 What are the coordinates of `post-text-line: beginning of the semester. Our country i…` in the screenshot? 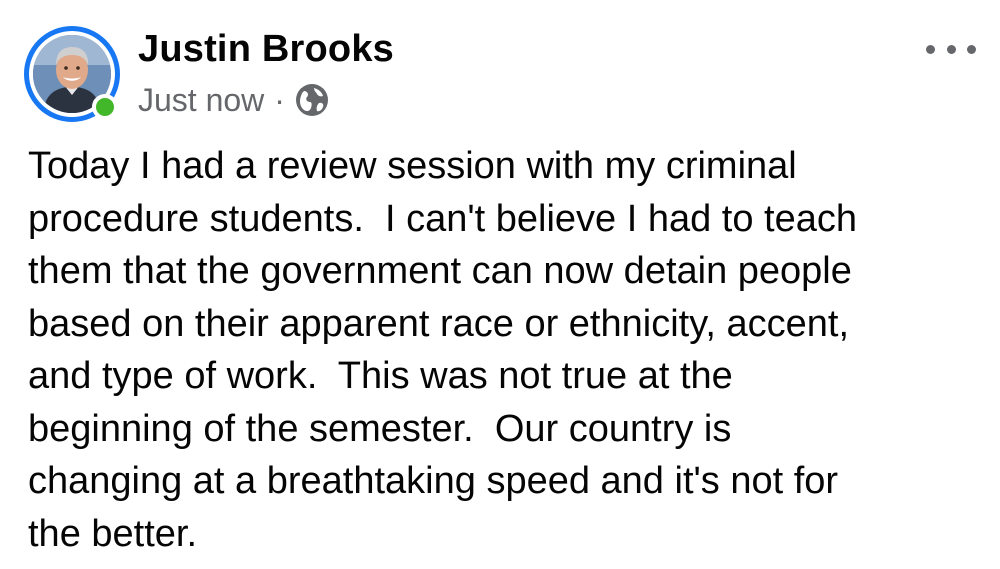 It's located at (380, 428).